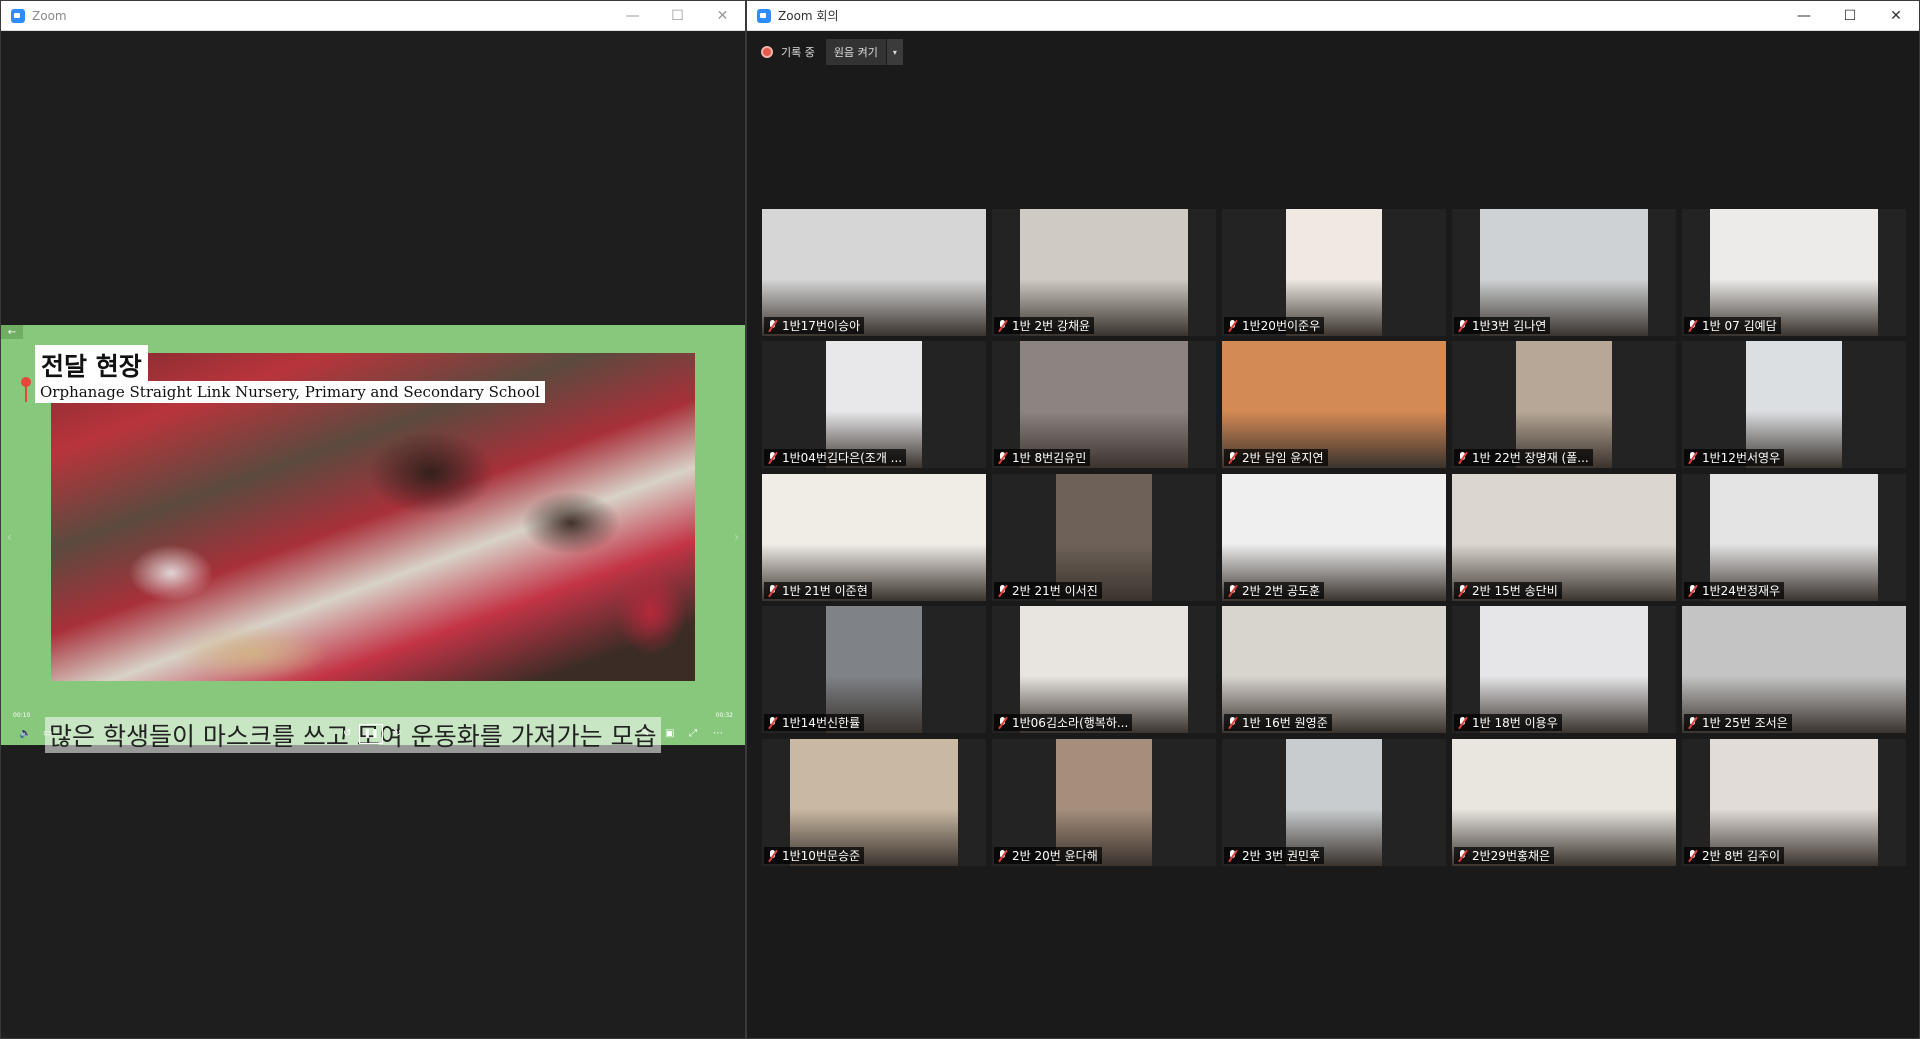 The image size is (1920, 1039). Describe the element at coordinates (1274, 590) in the screenshot. I see `participant-name-label: 2반 2번 공도훈` at that location.